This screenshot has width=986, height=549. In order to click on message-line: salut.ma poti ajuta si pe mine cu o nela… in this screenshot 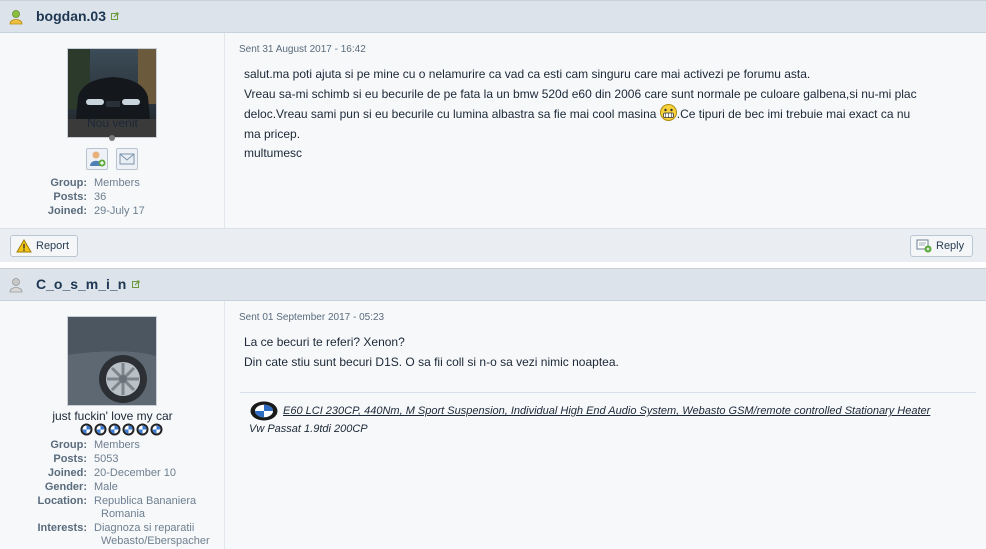, I will do `click(527, 74)`.